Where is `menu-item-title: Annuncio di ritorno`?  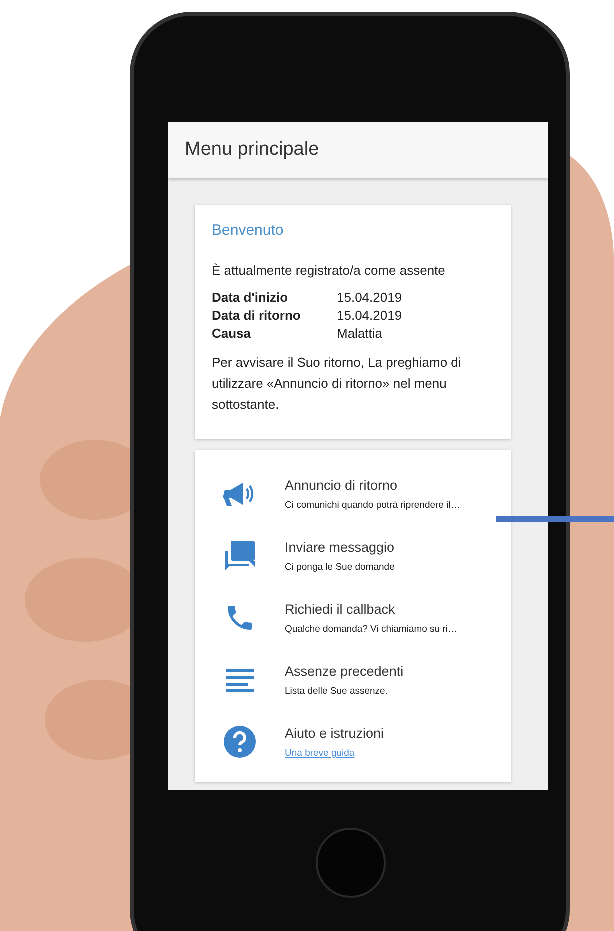
menu-item-title: Annuncio di ritorno is located at coordinates (342, 485).